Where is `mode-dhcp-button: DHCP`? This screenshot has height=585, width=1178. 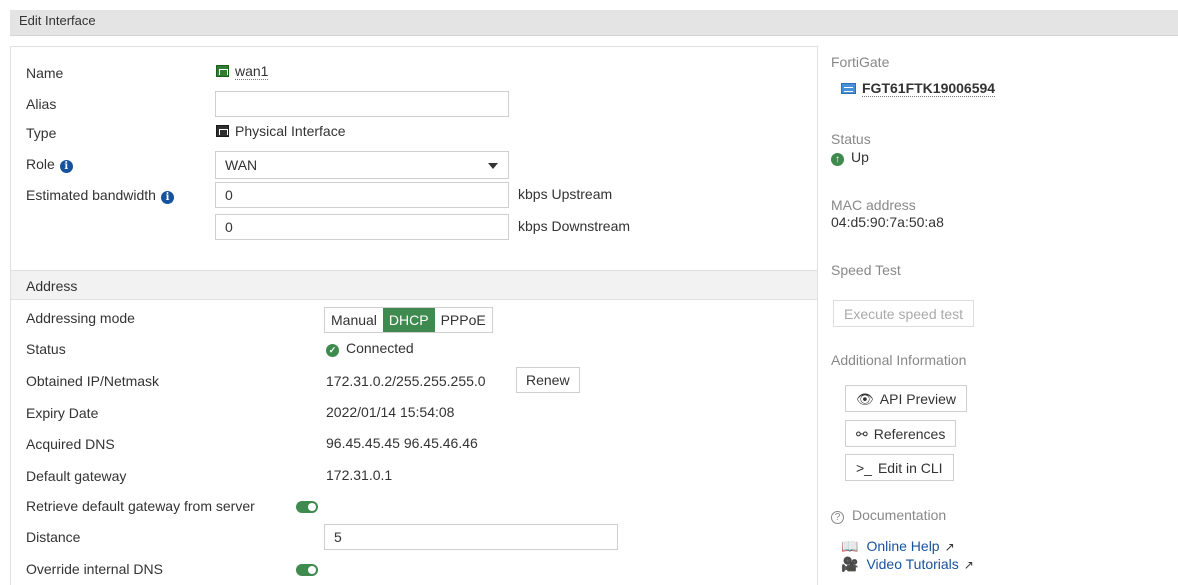 mode-dhcp-button: DHCP is located at coordinates (408, 320).